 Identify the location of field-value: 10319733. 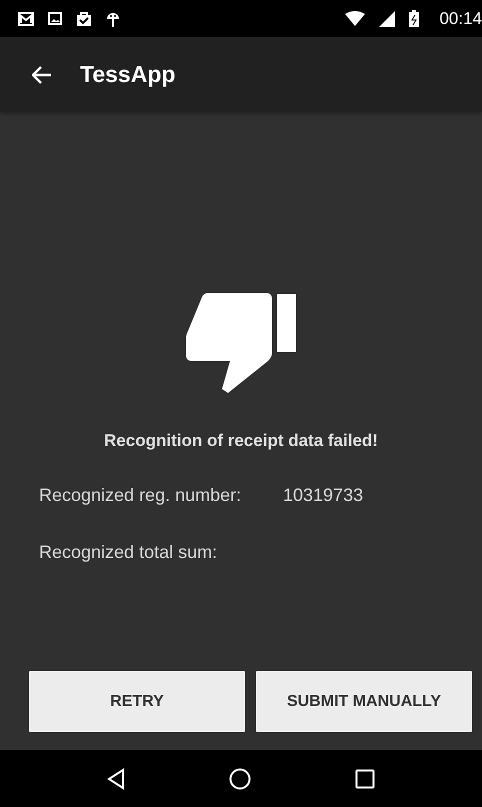
(323, 495).